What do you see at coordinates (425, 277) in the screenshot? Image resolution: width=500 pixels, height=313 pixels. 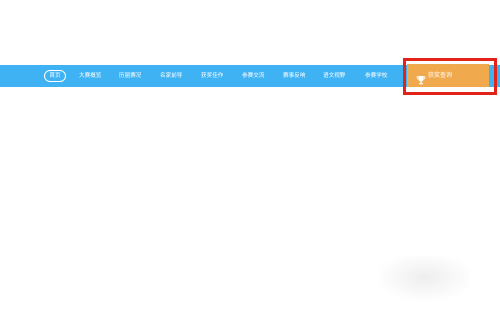 I see `faint-background-smudge` at bounding box center [425, 277].